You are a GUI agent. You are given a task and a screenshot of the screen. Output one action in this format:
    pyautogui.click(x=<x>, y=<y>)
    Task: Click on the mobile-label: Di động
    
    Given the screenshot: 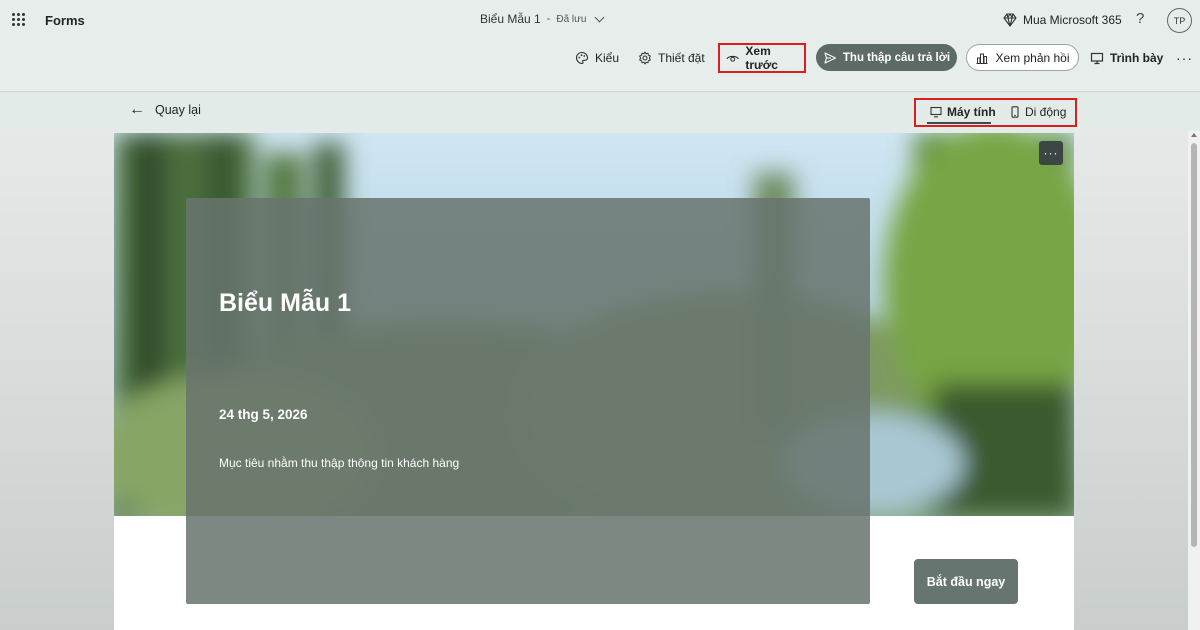 What is the action you would take?
    pyautogui.click(x=1046, y=112)
    